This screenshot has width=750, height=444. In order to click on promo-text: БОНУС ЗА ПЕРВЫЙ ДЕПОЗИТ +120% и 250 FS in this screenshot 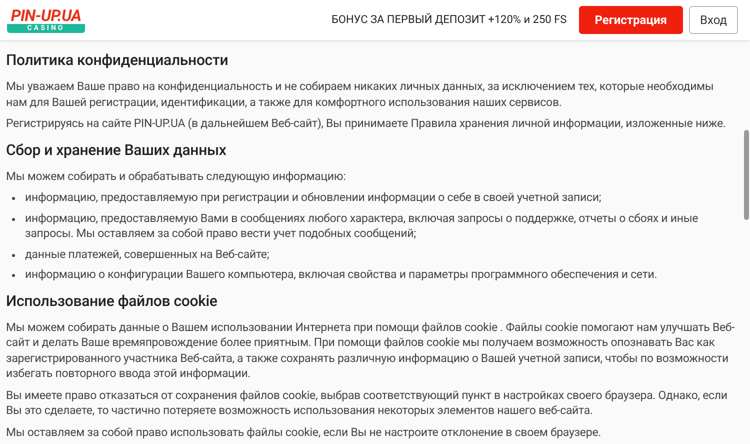, I will do `click(449, 20)`.